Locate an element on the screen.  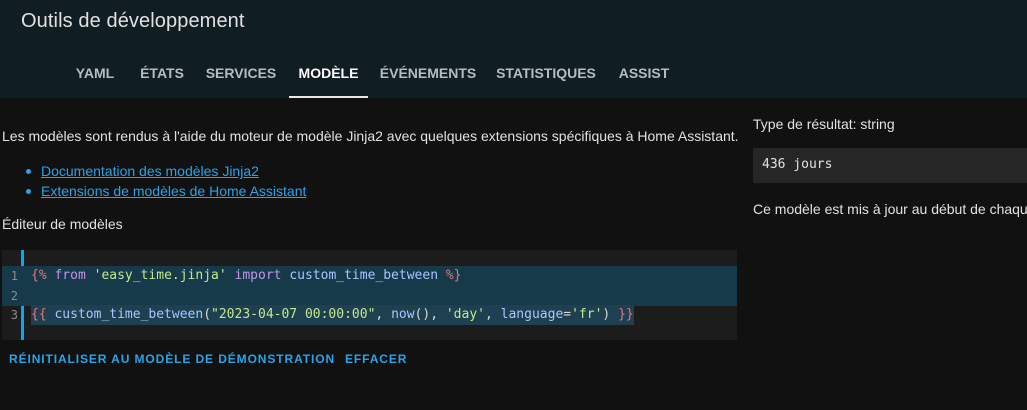
tab-yaml: YAML is located at coordinates (95, 75).